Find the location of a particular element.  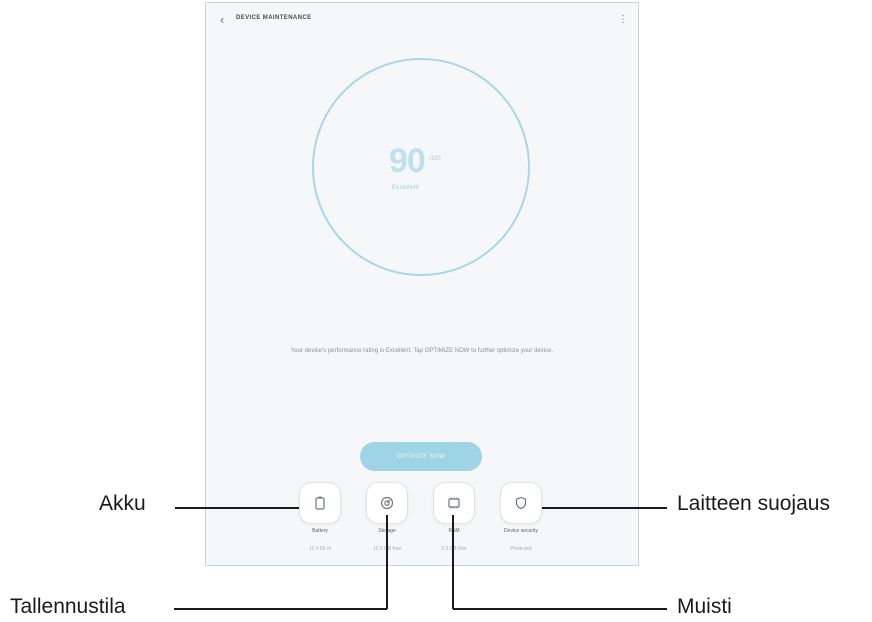

callout-memory-line-v is located at coordinates (453, 562).